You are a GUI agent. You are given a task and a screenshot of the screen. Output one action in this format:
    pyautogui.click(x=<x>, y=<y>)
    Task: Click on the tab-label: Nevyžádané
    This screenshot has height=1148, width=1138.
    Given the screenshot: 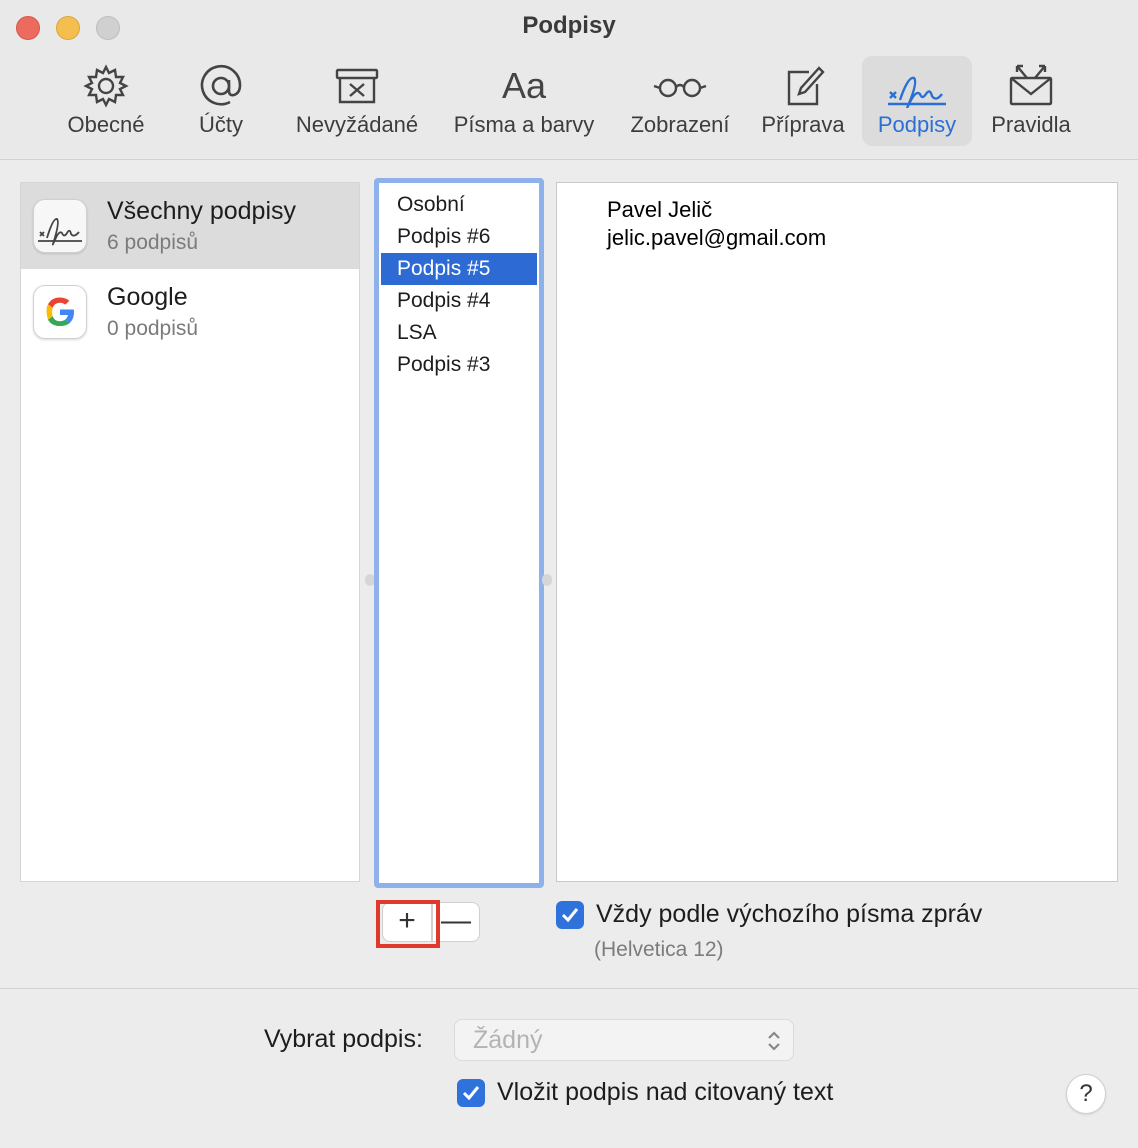 What is the action you would take?
    pyautogui.click(x=357, y=124)
    